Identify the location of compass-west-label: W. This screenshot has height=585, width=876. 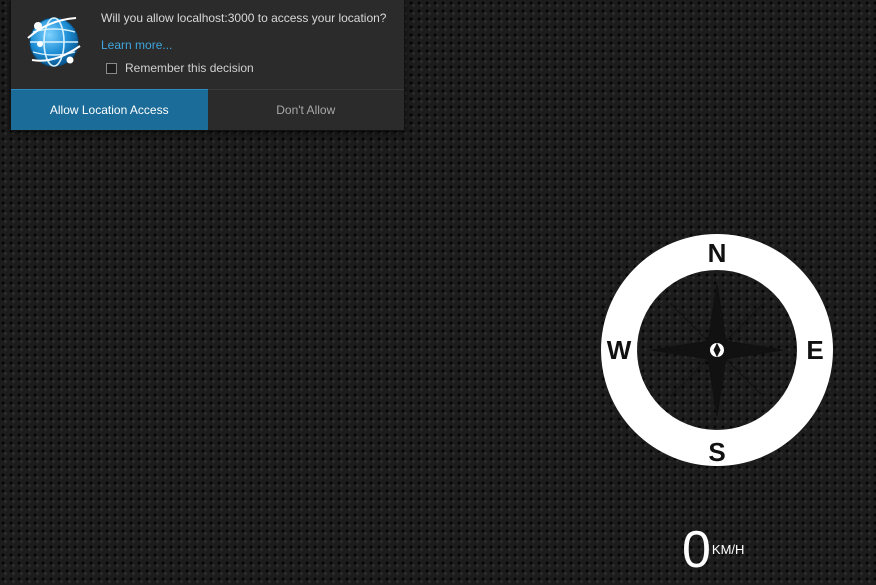
(619, 350).